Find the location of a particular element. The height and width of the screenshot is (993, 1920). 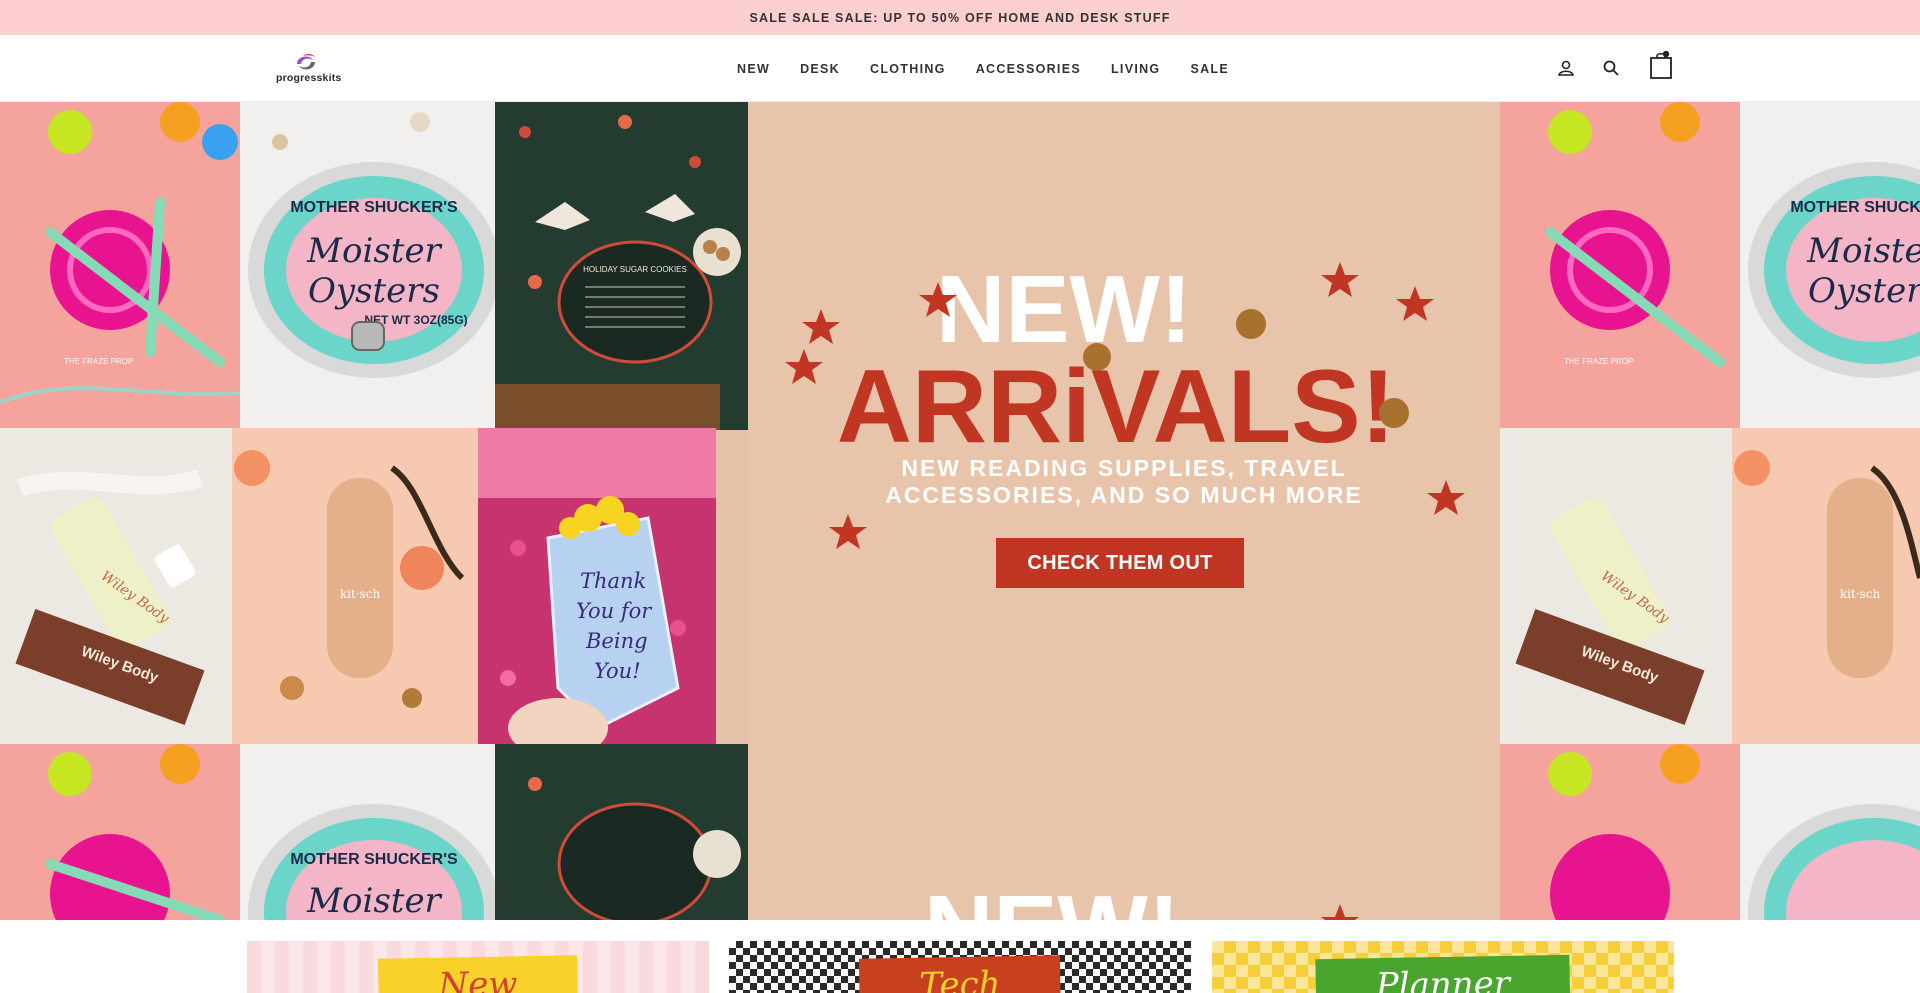

subhead-line-2: ACCESSORIES, AND SO MUCH MORE is located at coordinates (1124, 495).